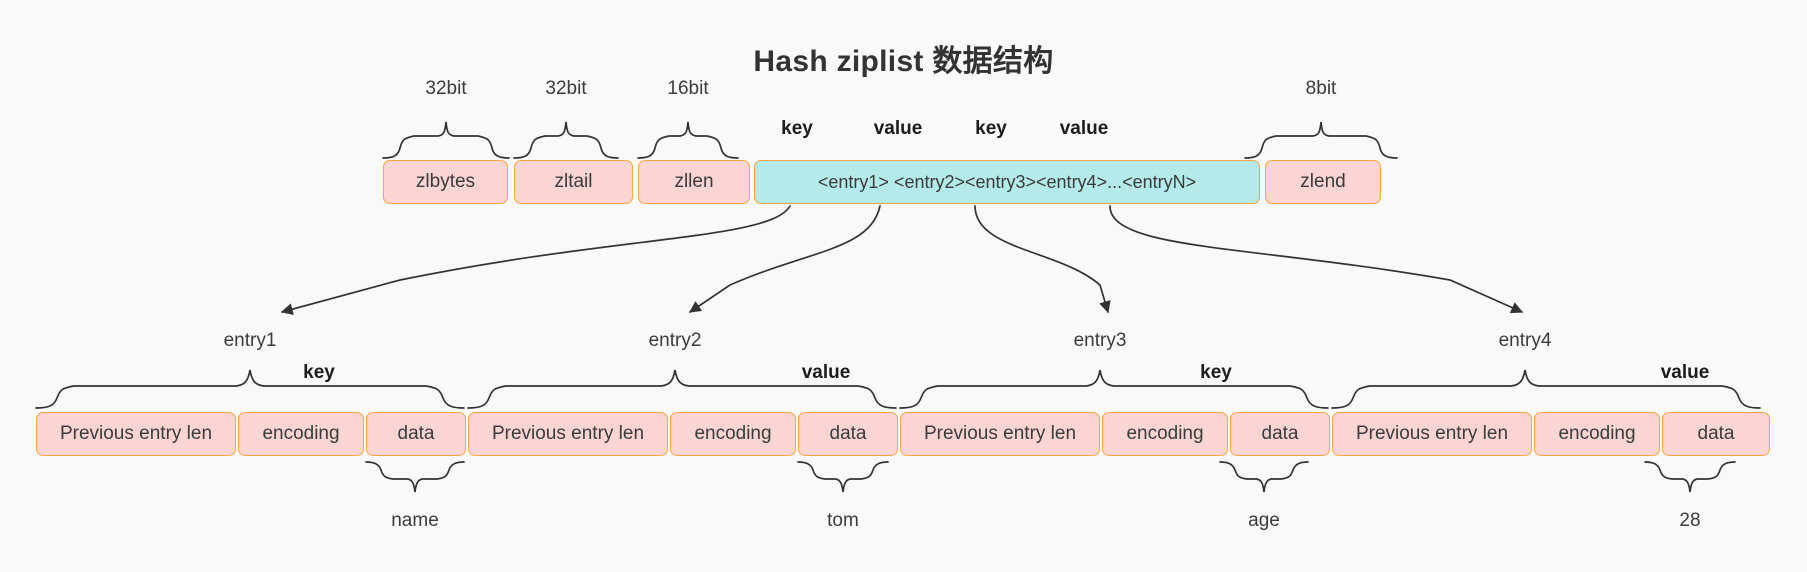 The width and height of the screenshot is (1807, 572). I want to click on detail-group-label-value-2: value, so click(1685, 372).